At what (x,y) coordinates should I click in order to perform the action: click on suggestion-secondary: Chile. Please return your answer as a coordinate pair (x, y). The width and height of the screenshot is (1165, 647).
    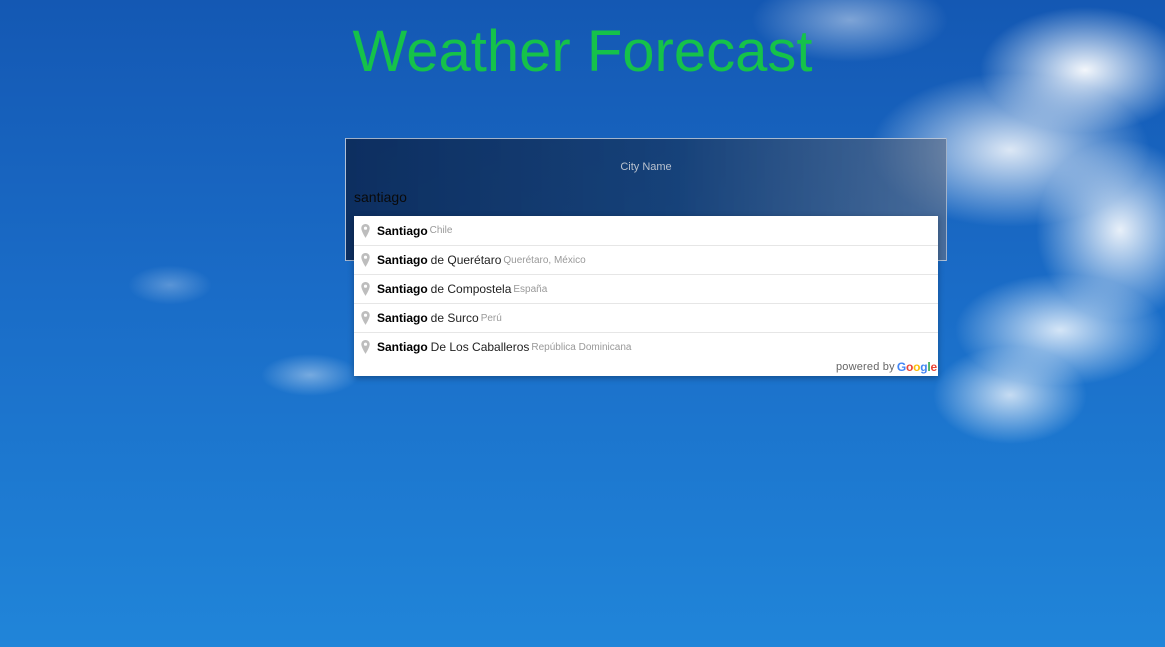
    Looking at the image, I should click on (441, 230).